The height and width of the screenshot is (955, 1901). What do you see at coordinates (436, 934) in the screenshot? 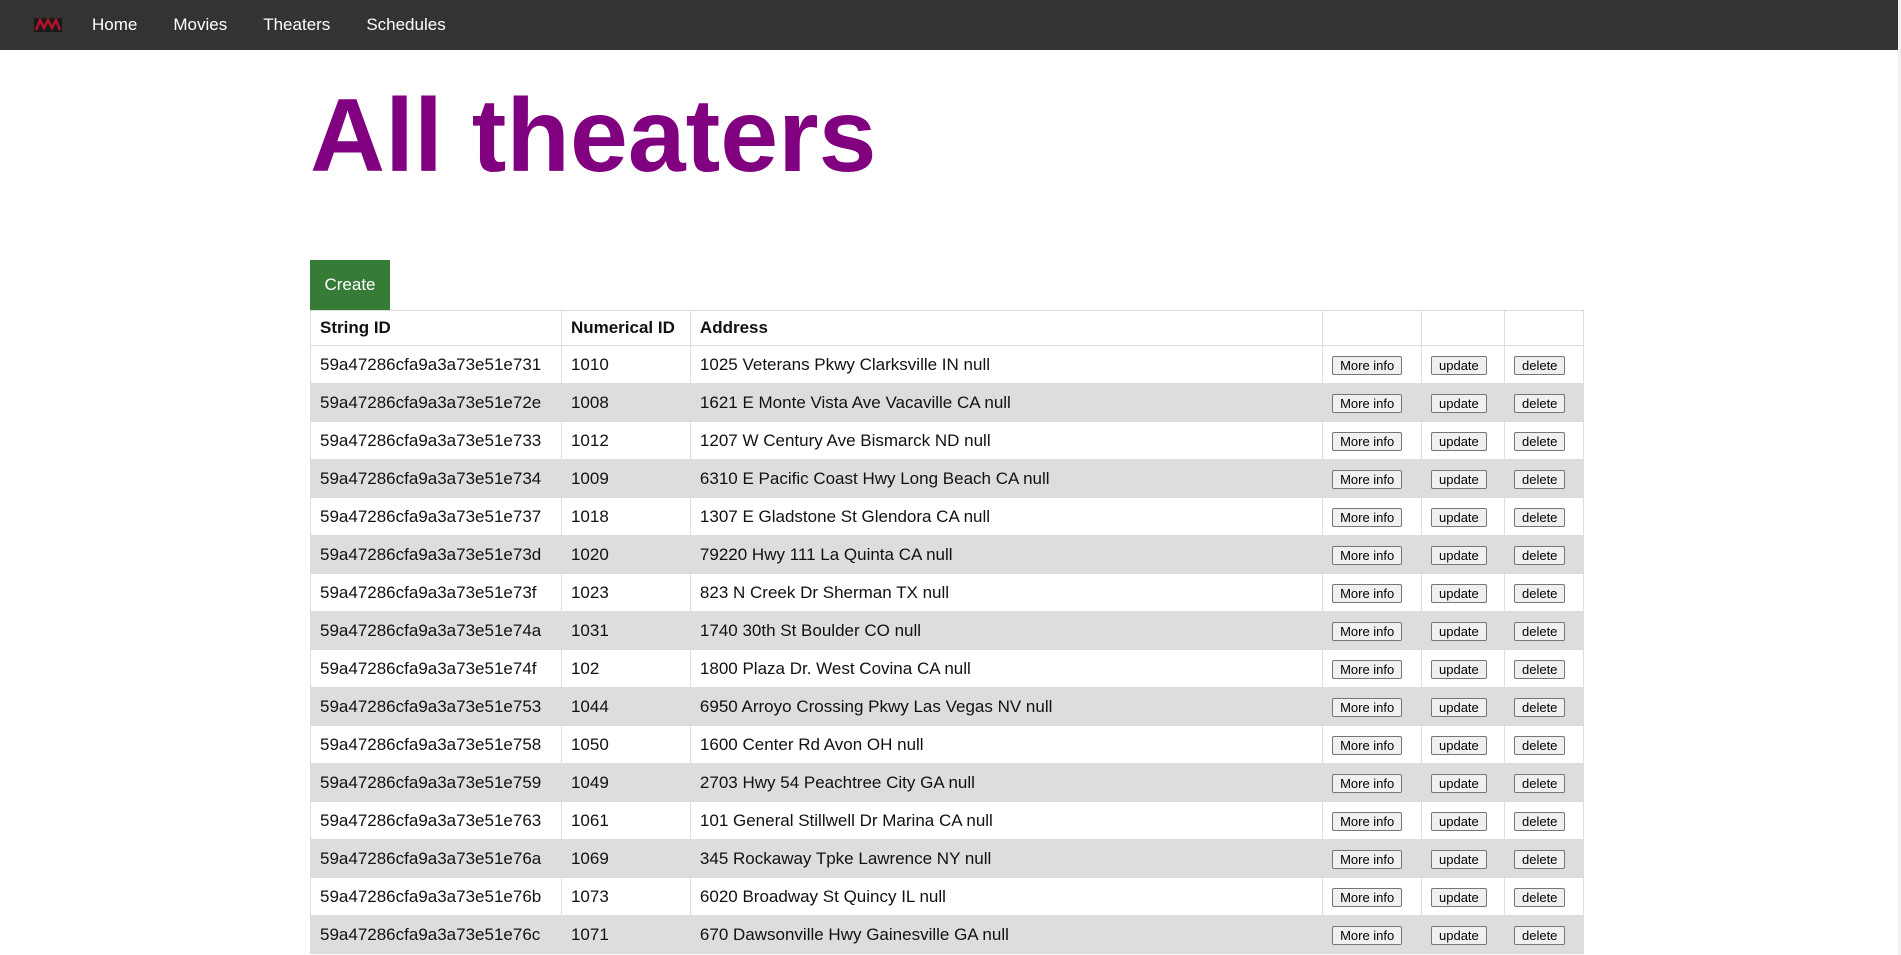
I see `cell-string-id: 59a47286cfa9a3a73e51e76c` at bounding box center [436, 934].